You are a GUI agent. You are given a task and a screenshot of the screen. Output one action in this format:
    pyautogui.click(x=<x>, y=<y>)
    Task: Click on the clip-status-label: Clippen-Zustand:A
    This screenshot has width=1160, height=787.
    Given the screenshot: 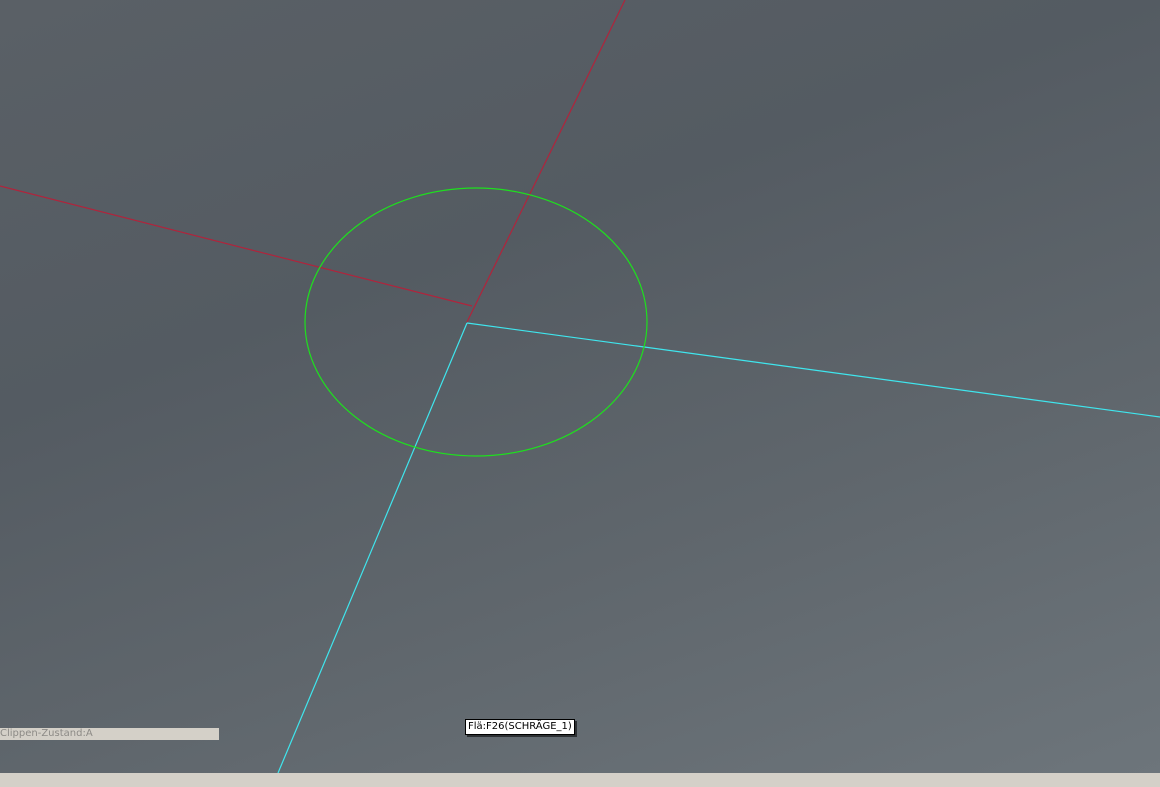 What is the action you would take?
    pyautogui.click(x=109, y=734)
    